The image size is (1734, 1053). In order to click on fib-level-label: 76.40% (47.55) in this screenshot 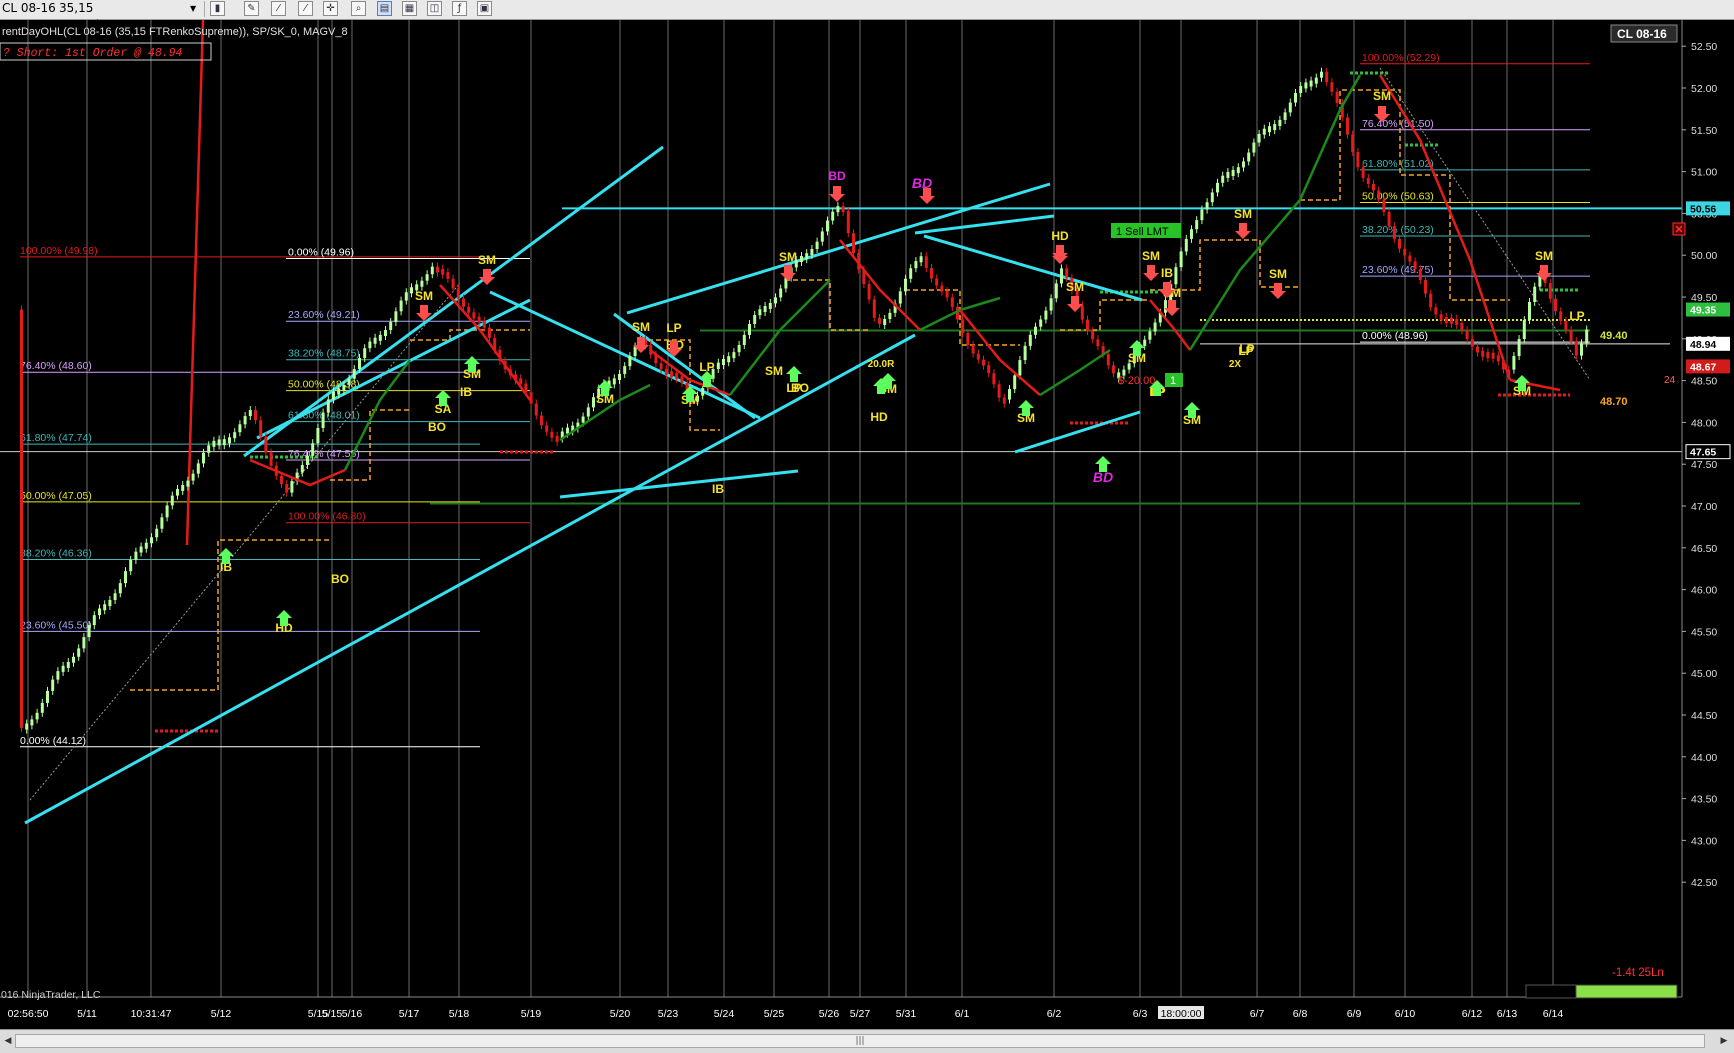, I will do `click(324, 454)`.